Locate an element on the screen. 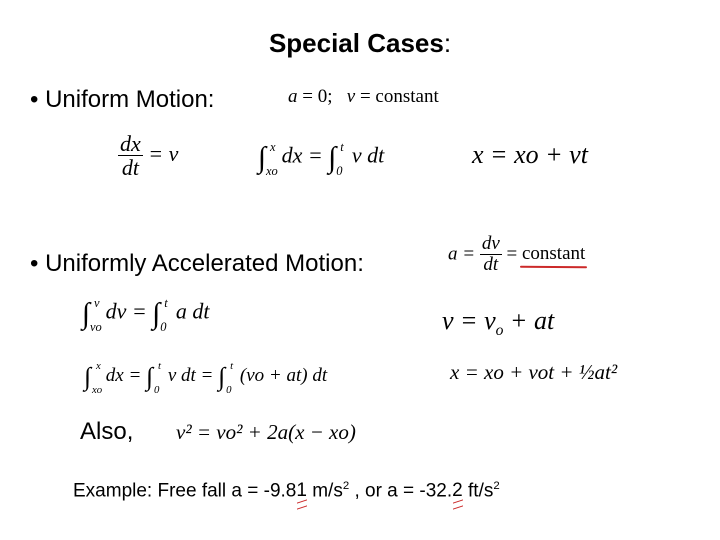 The width and height of the screenshot is (720, 540). title-text: Special Cases is located at coordinates (356, 43).